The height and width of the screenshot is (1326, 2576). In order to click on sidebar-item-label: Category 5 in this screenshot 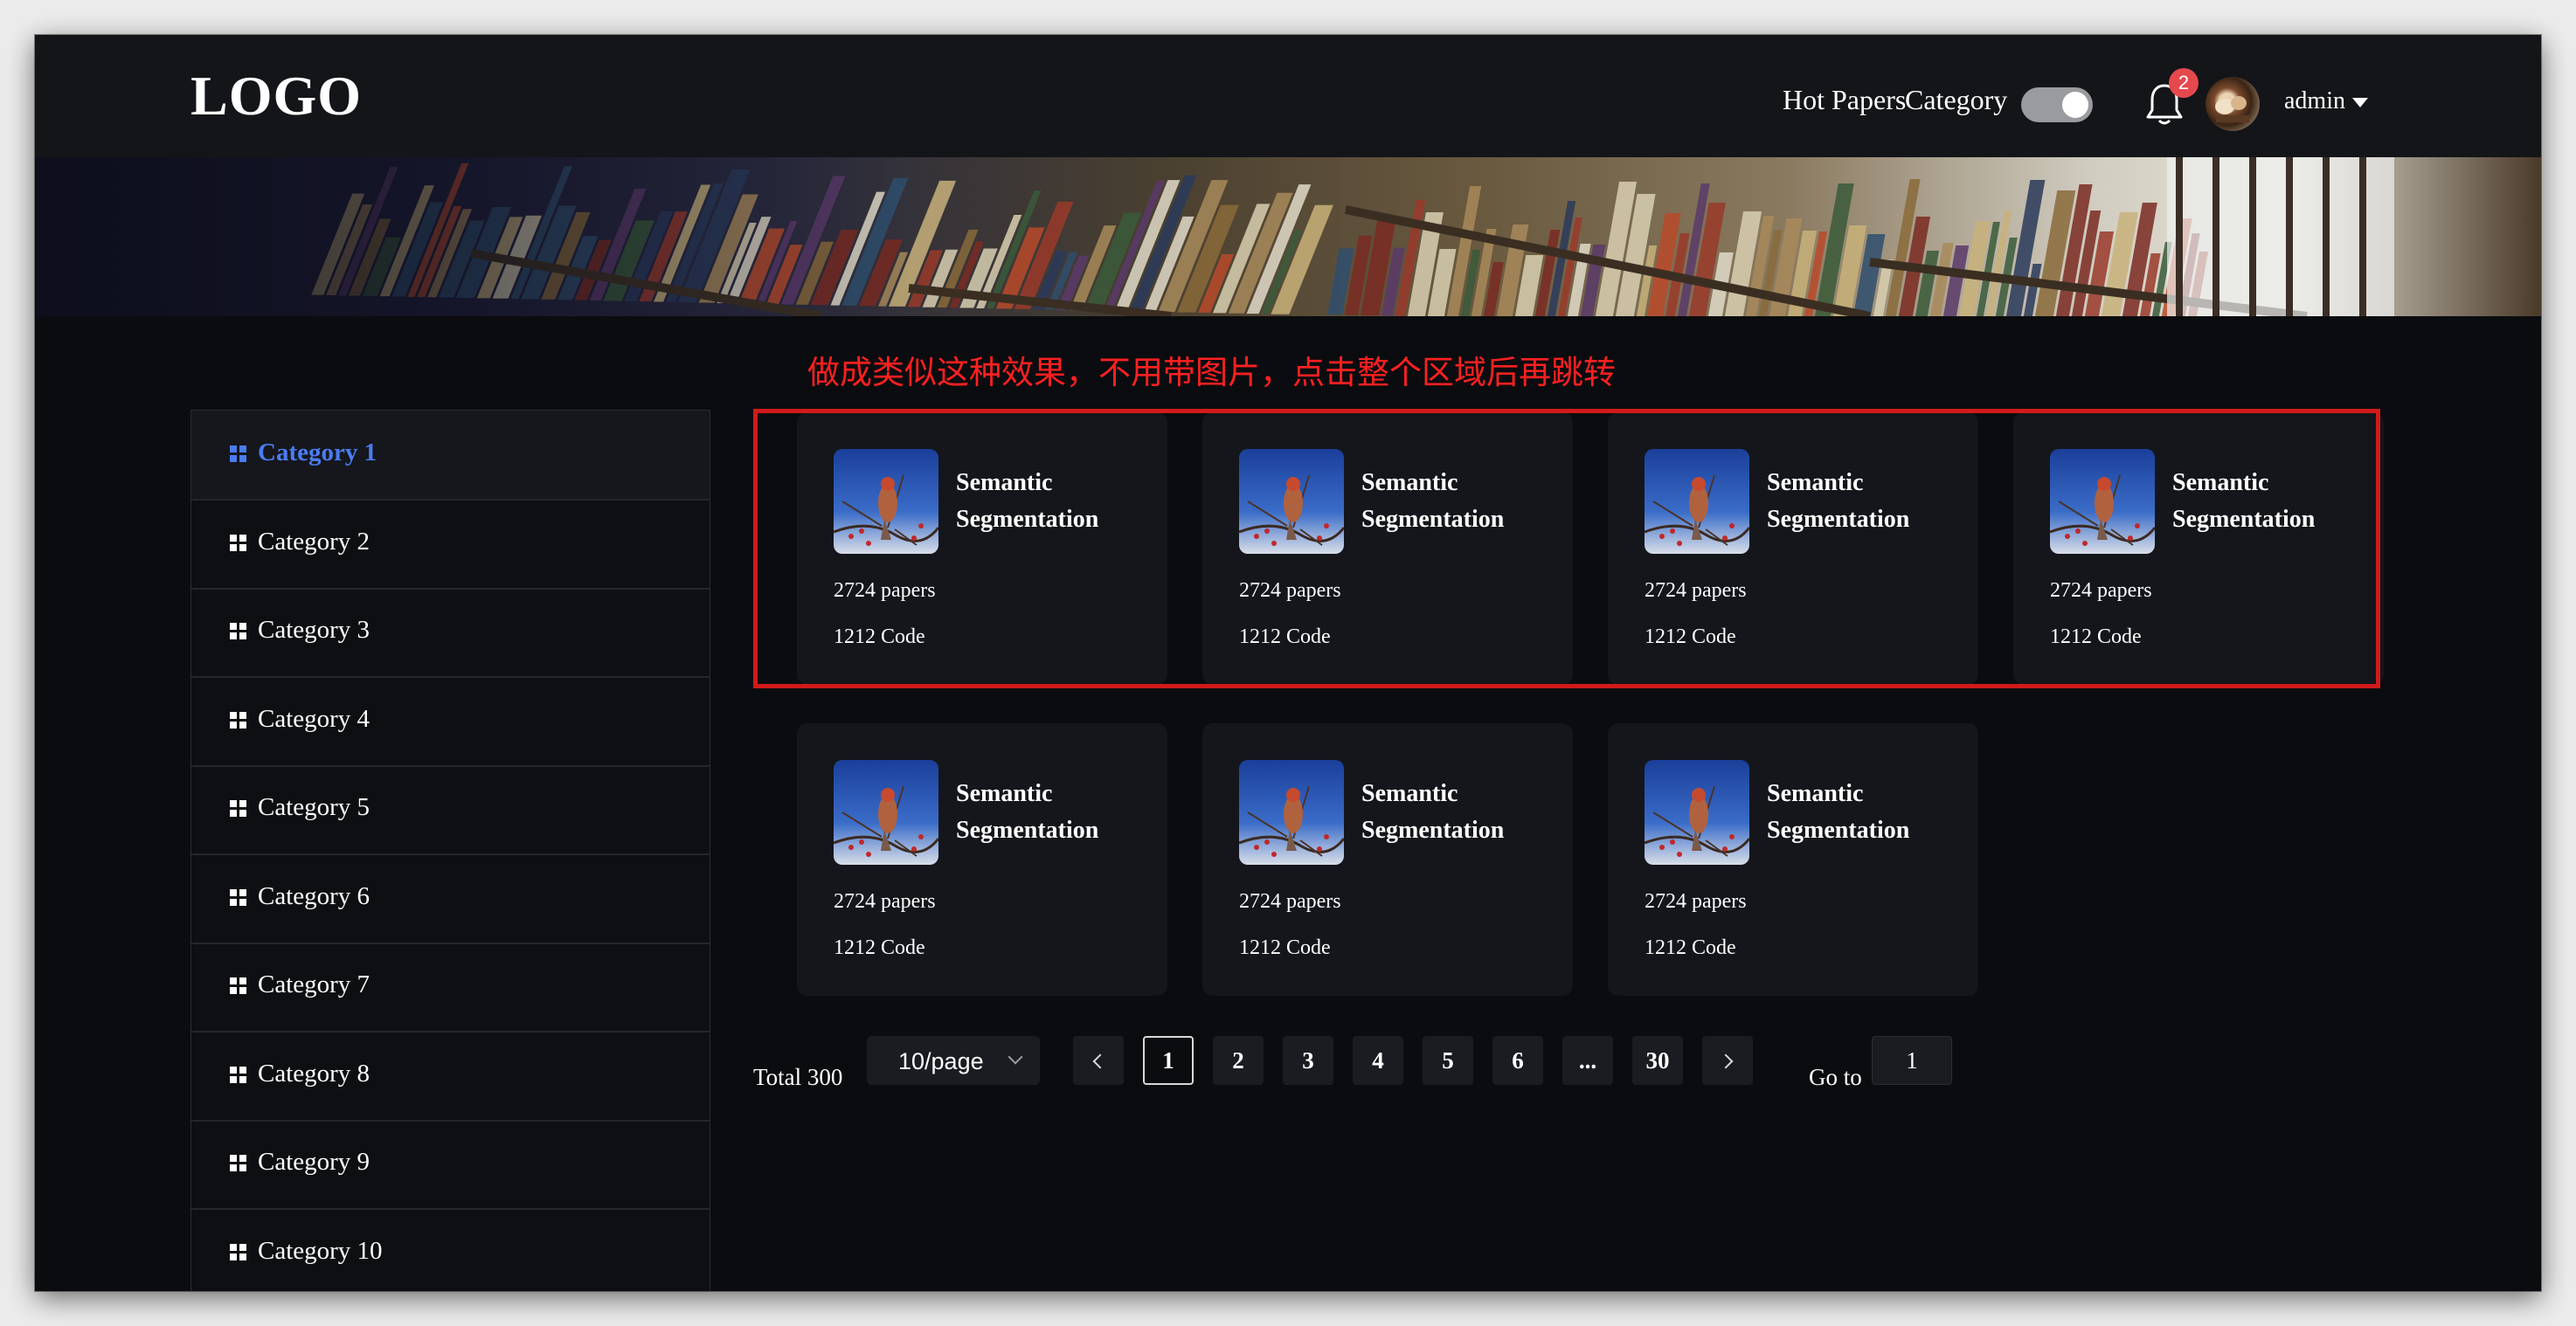, I will do `click(314, 807)`.